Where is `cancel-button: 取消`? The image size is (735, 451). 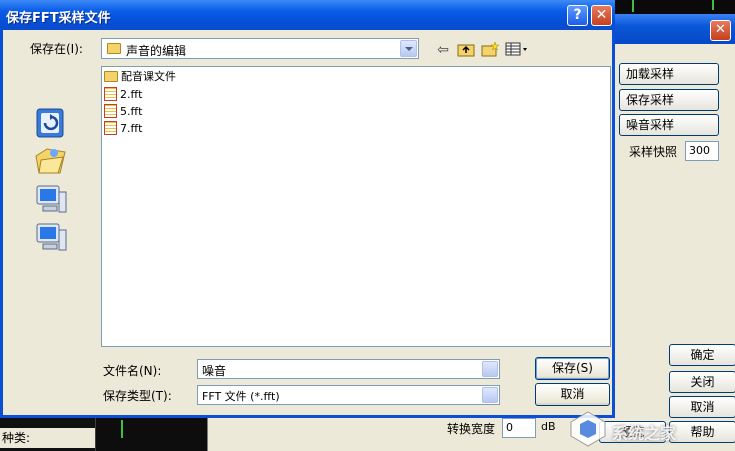 cancel-button: 取消 is located at coordinates (572, 394).